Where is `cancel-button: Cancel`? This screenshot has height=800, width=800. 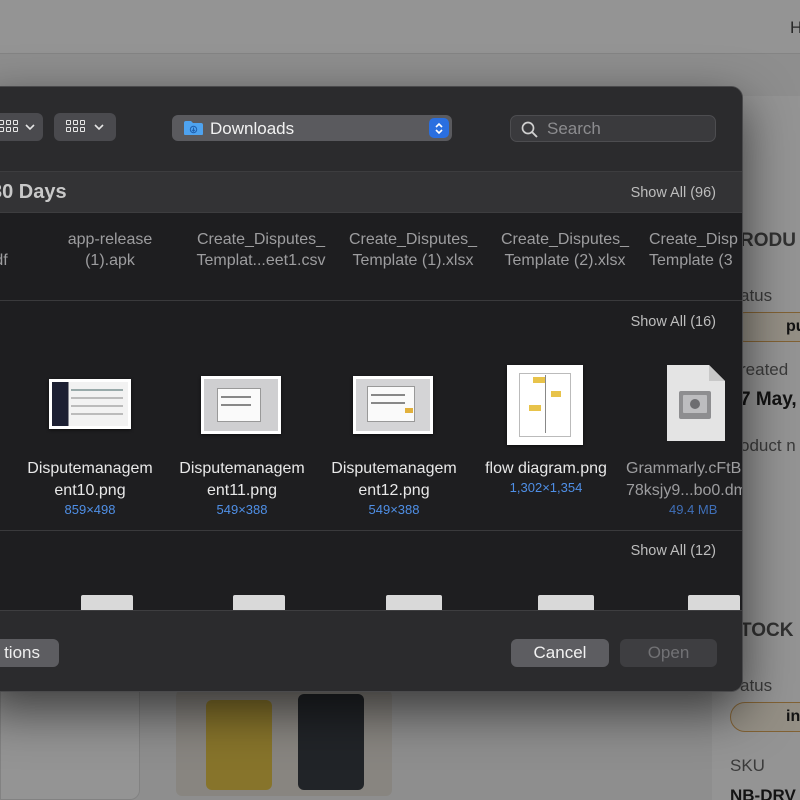
cancel-button: Cancel is located at coordinates (560, 653).